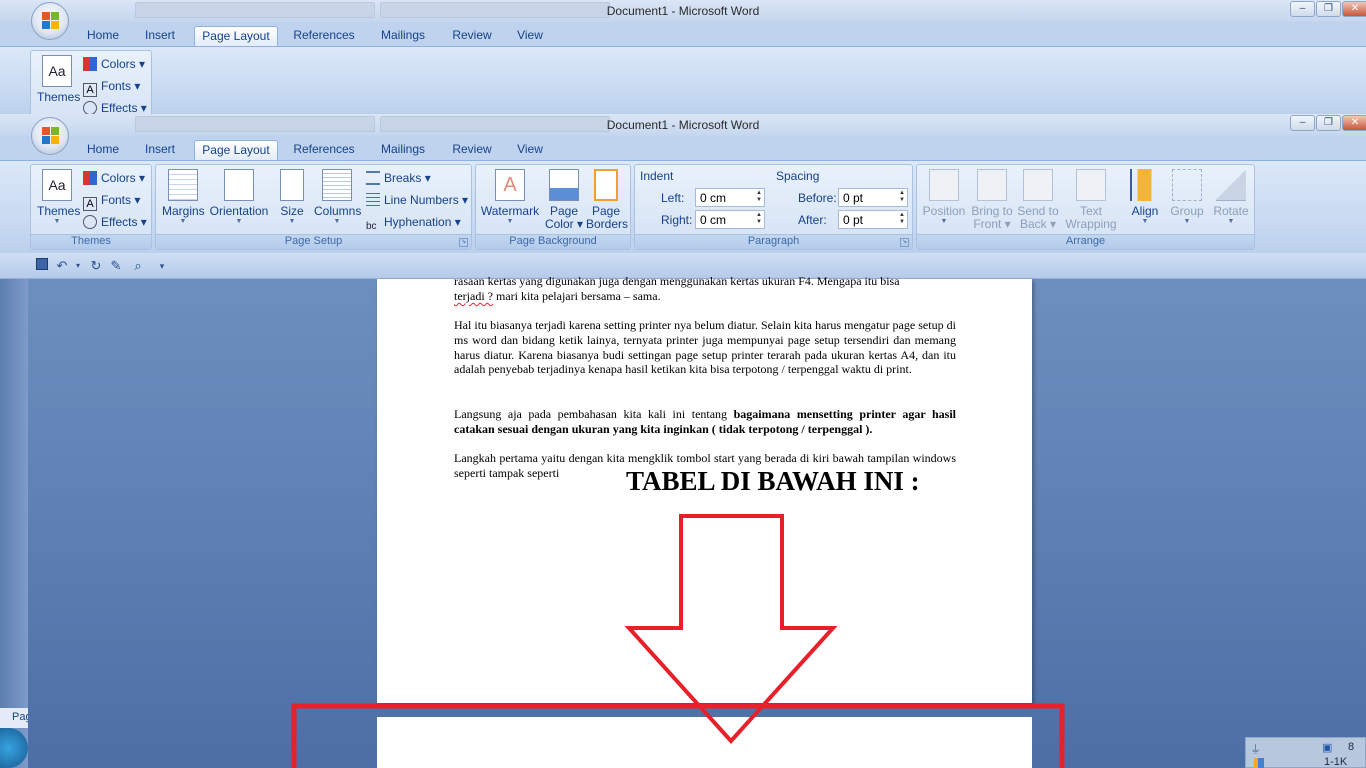 The width and height of the screenshot is (1366, 768). What do you see at coordinates (91, 241) in the screenshot?
I see `group-caption-themes: Themes` at bounding box center [91, 241].